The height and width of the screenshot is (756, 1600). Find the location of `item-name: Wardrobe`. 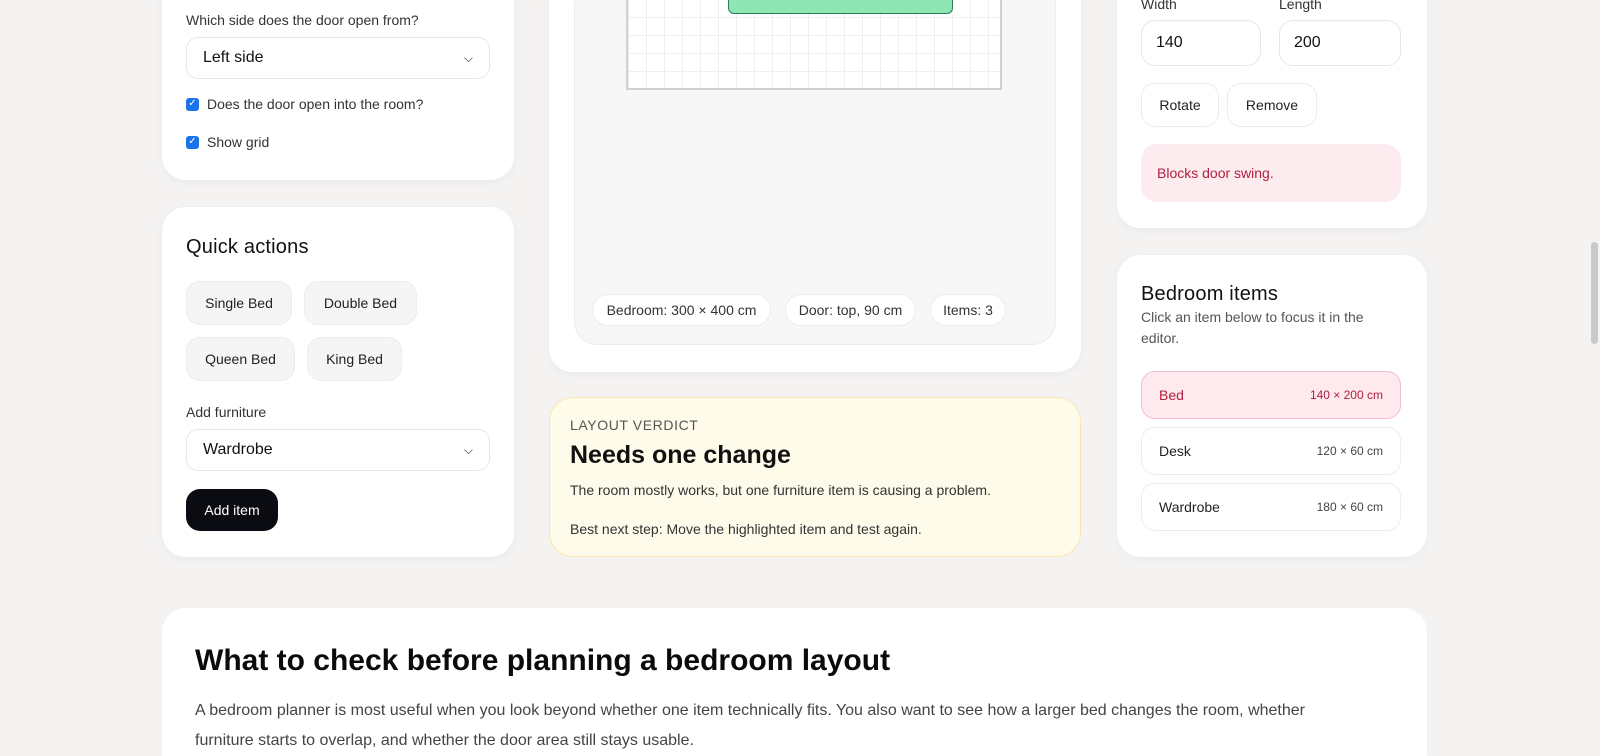

item-name: Wardrobe is located at coordinates (1189, 507).